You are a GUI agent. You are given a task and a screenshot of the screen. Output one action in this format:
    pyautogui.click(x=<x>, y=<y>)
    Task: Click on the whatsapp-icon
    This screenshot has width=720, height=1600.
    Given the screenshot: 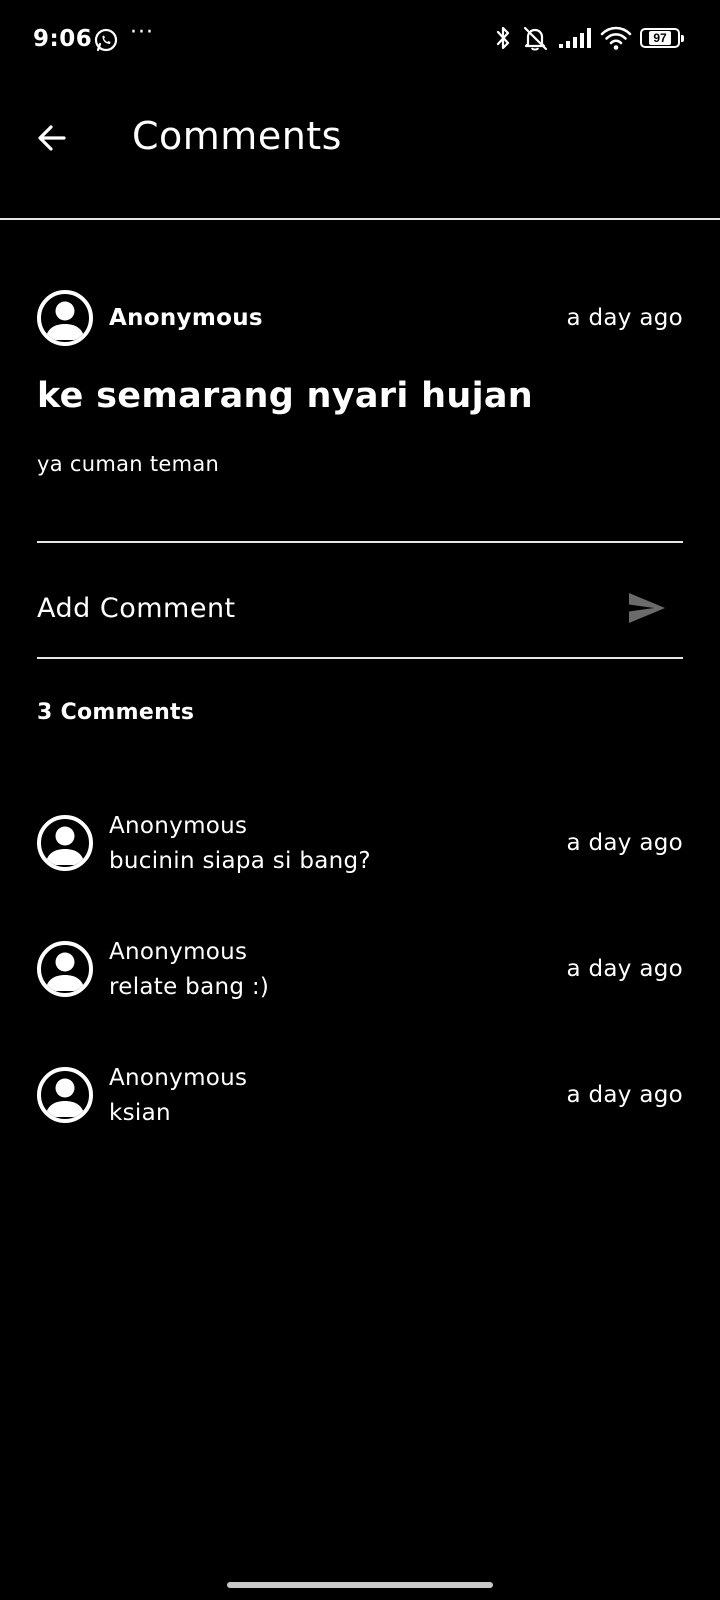 What is the action you would take?
    pyautogui.click(x=106, y=40)
    